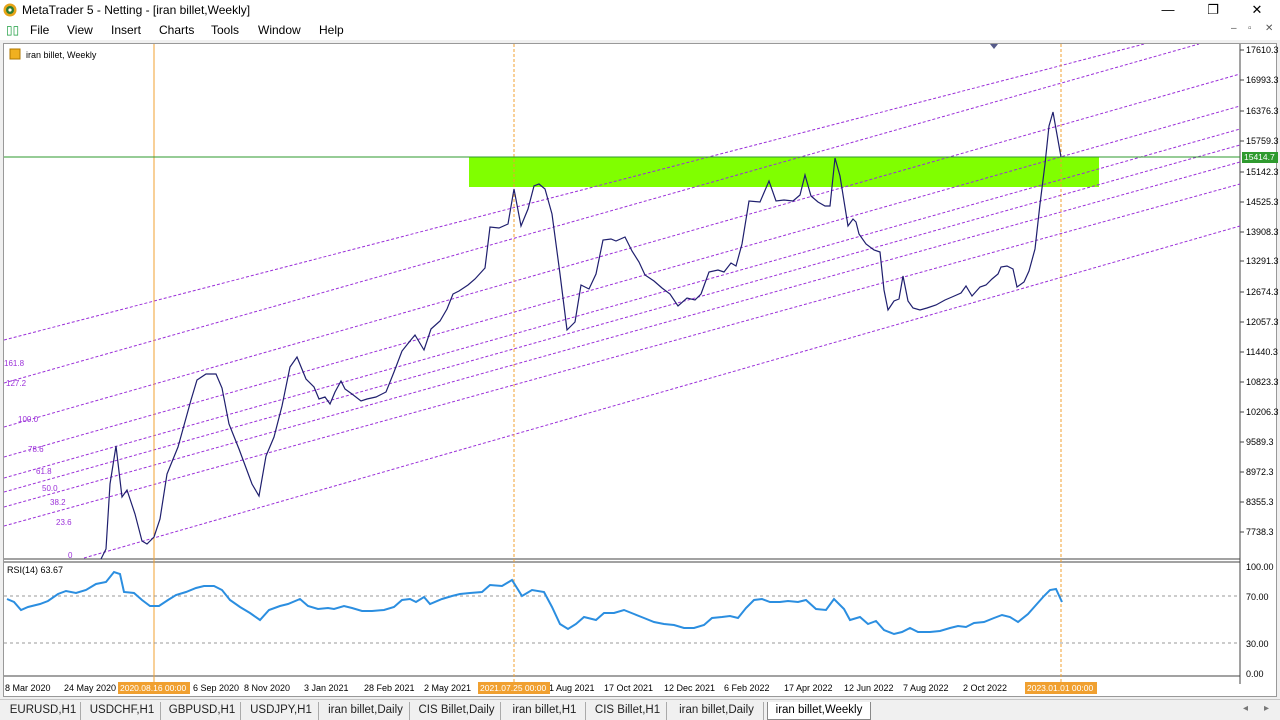 Image resolution: width=1280 pixels, height=720 pixels. I want to click on fib-label-618: 61.8, so click(44, 471).